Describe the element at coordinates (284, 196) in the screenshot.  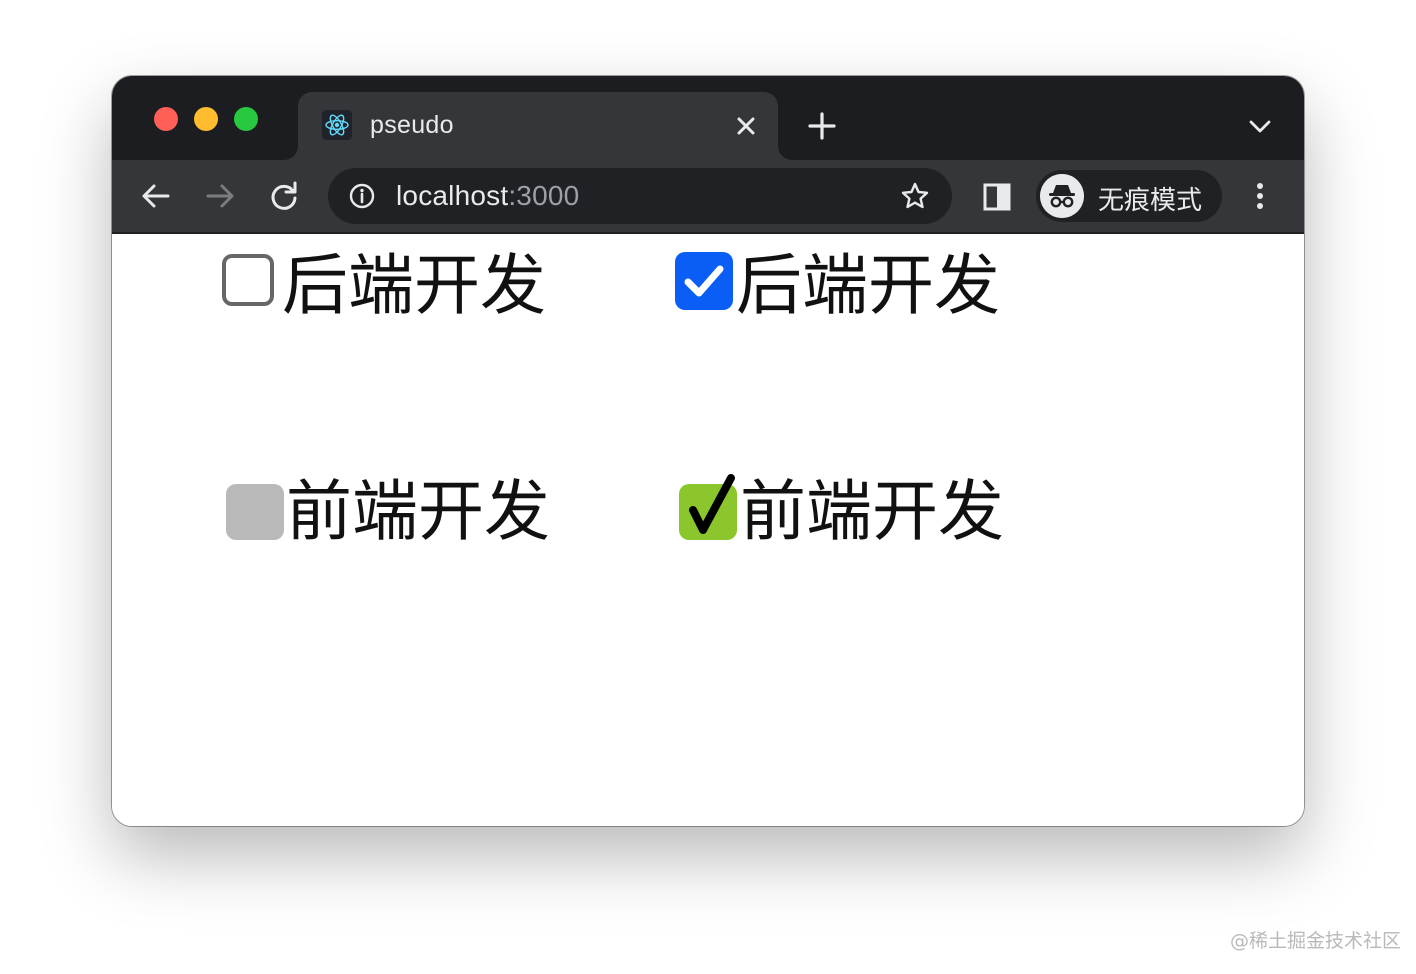
I see `reload-icon` at that location.